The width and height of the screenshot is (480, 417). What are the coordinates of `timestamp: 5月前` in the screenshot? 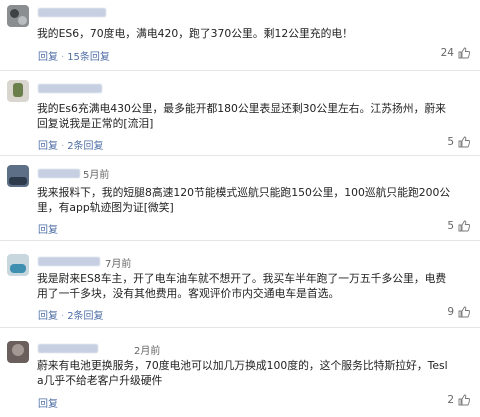 It's located at (96, 175).